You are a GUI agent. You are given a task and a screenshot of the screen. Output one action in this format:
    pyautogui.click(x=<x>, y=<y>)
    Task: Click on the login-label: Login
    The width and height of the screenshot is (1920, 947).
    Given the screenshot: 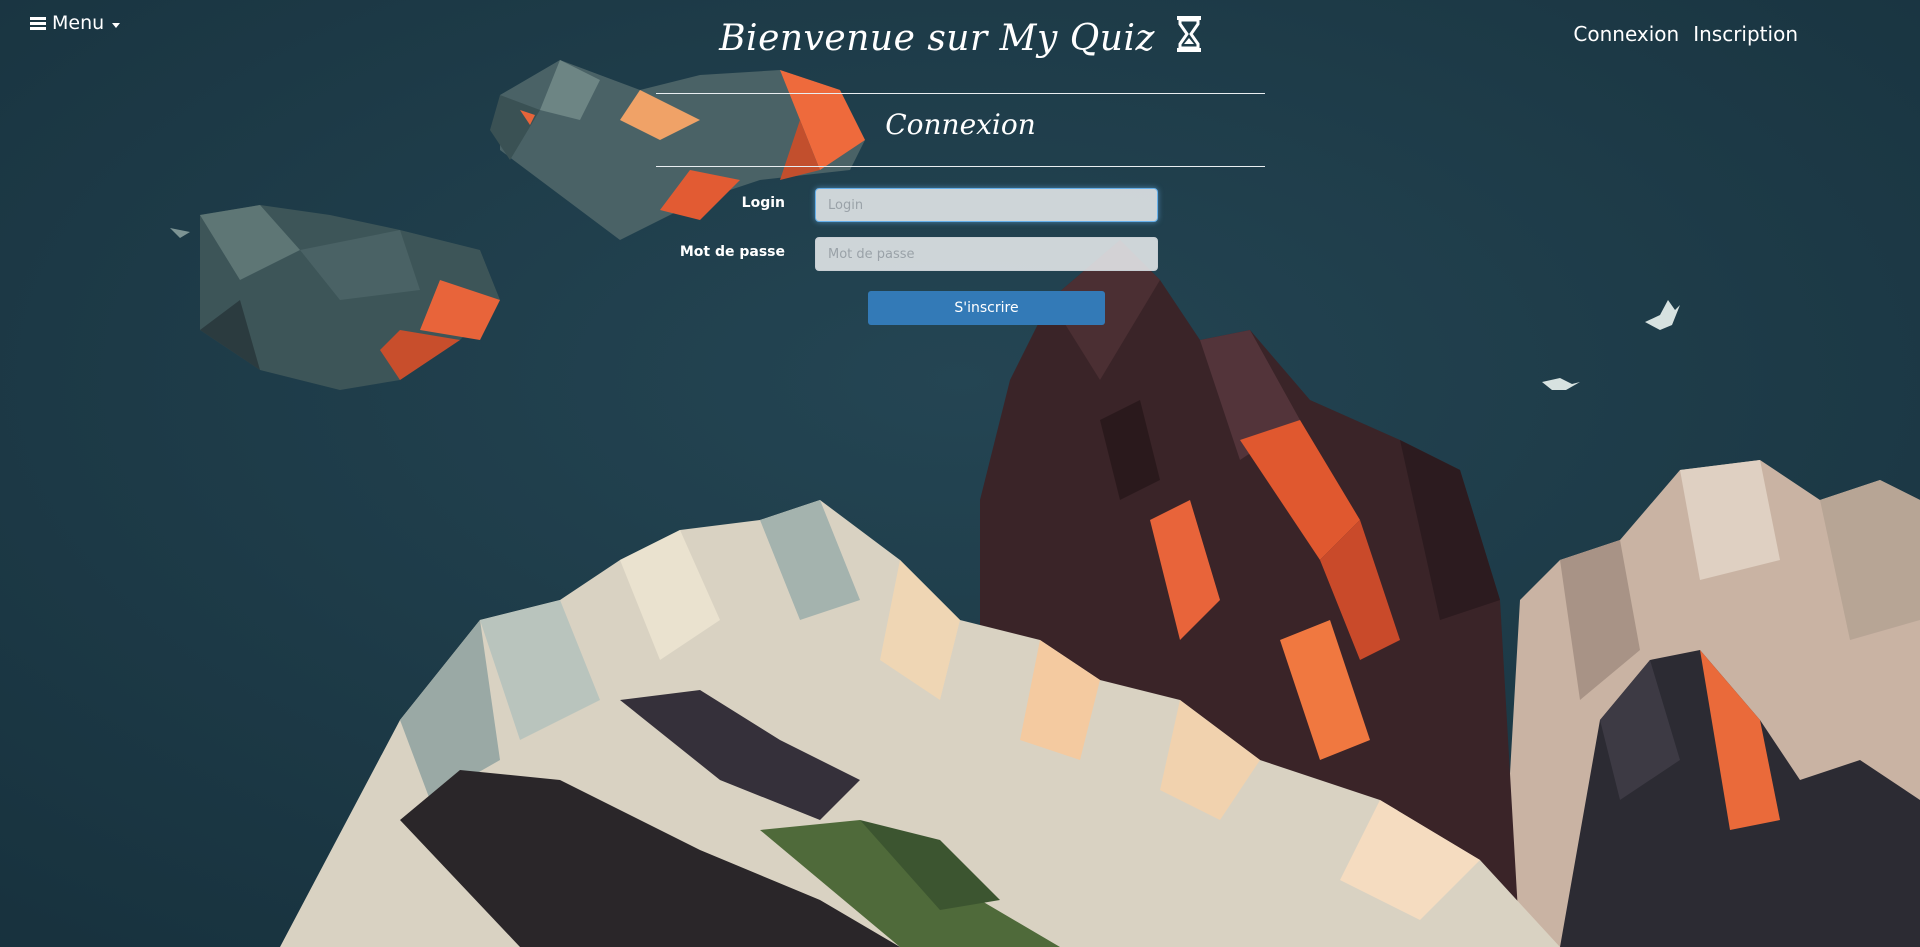 What is the action you would take?
    pyautogui.click(x=763, y=203)
    